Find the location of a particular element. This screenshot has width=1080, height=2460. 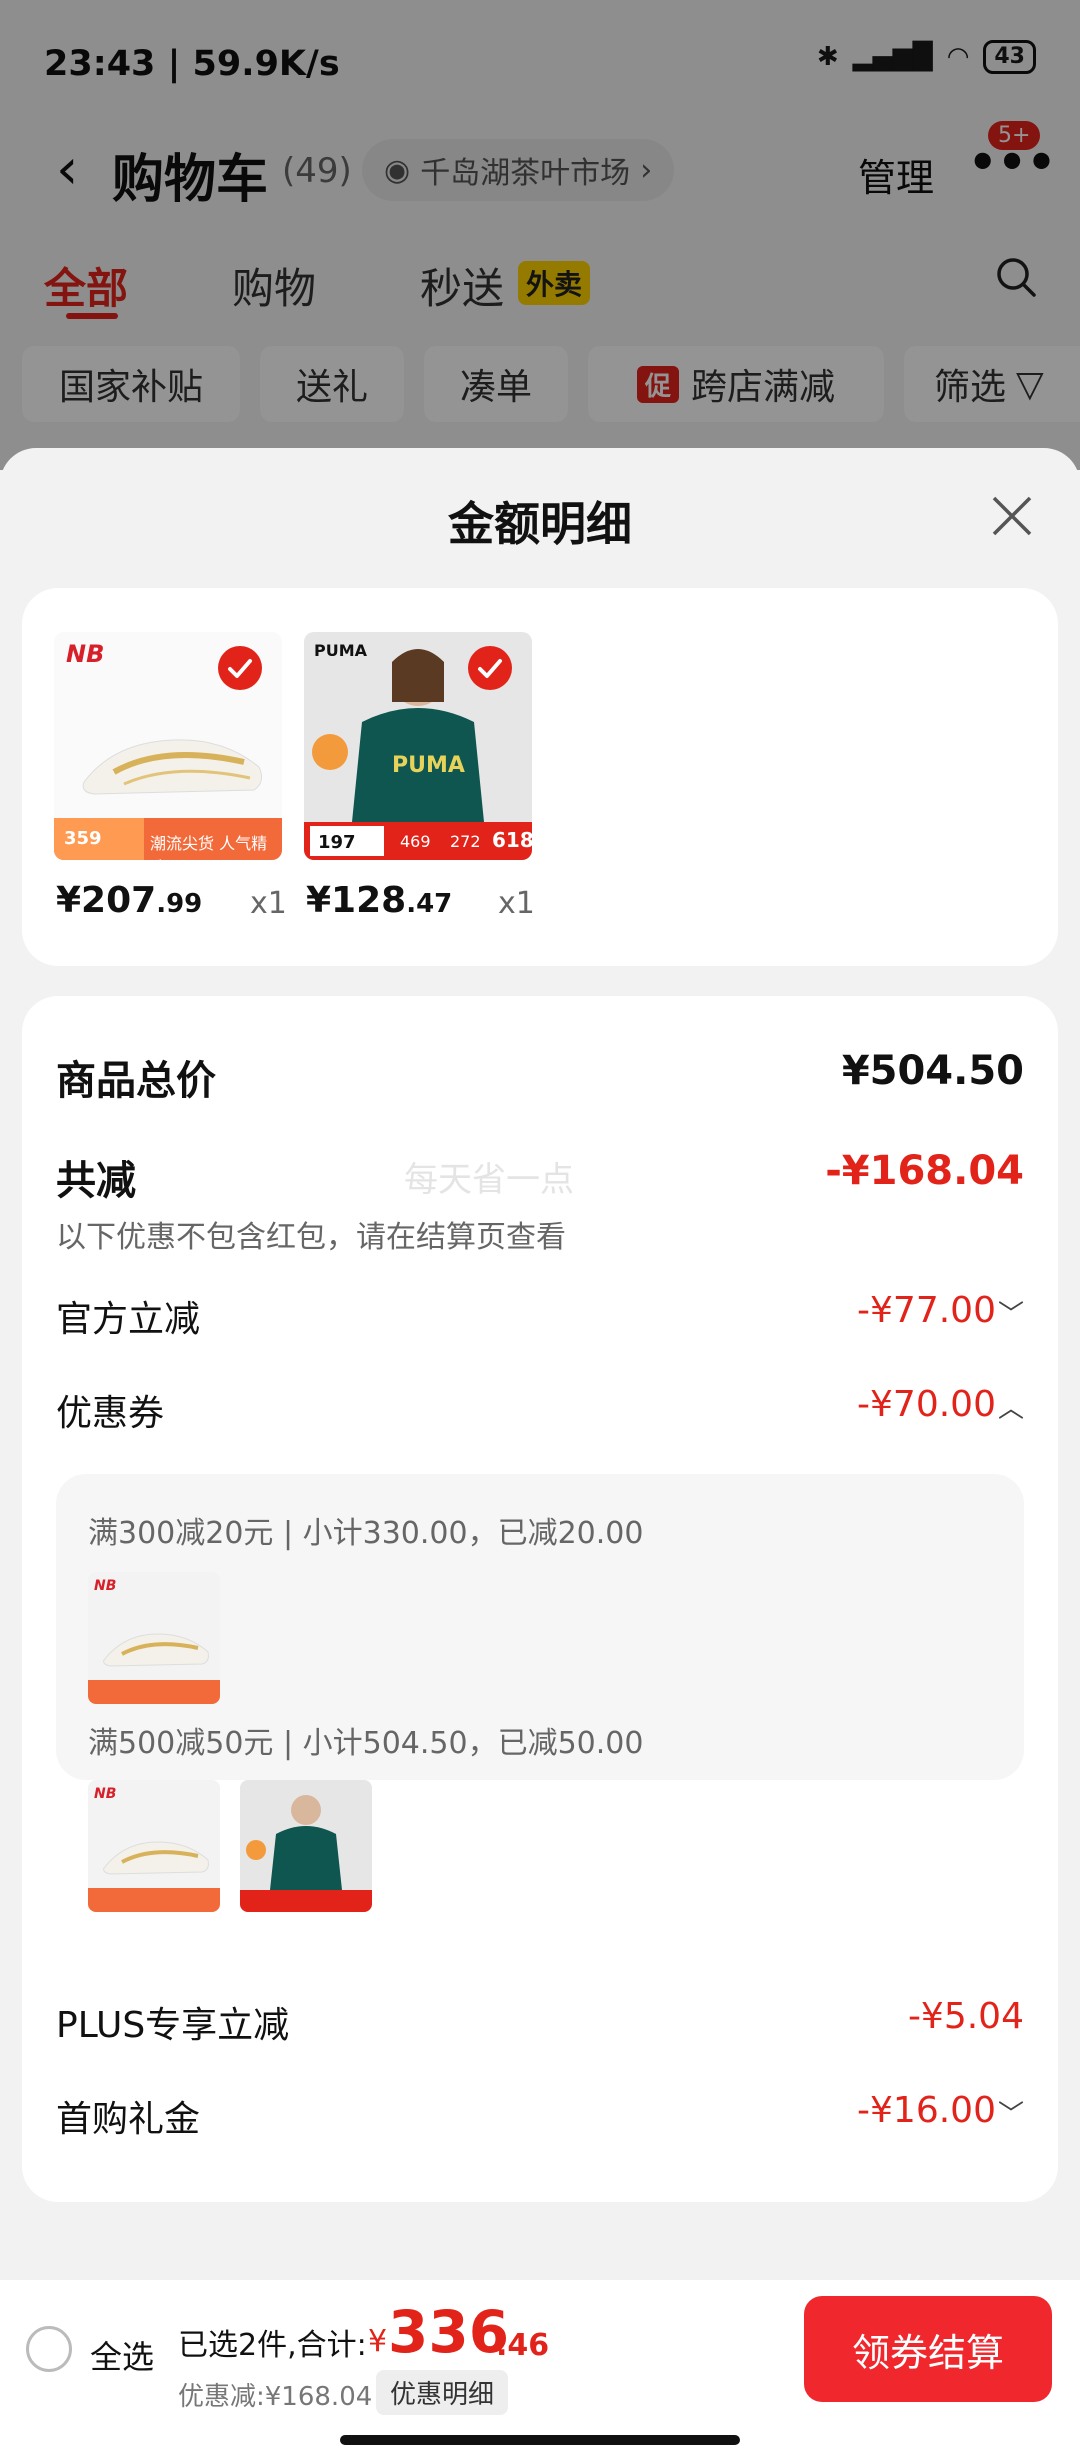

price-int: ¥128 is located at coordinates (356, 900).